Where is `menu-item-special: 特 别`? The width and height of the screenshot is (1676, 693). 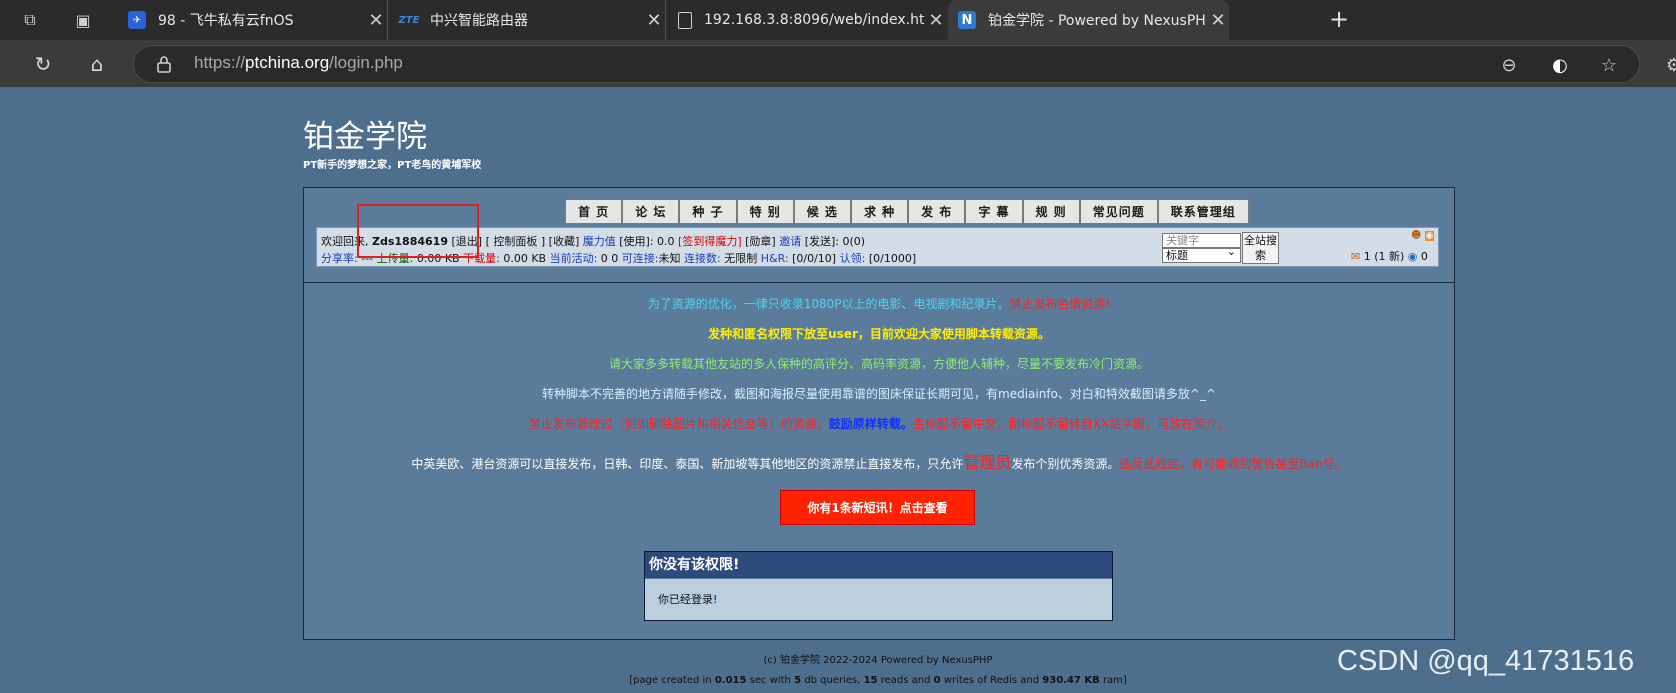
menu-item-special: 特 别 is located at coordinates (765, 211).